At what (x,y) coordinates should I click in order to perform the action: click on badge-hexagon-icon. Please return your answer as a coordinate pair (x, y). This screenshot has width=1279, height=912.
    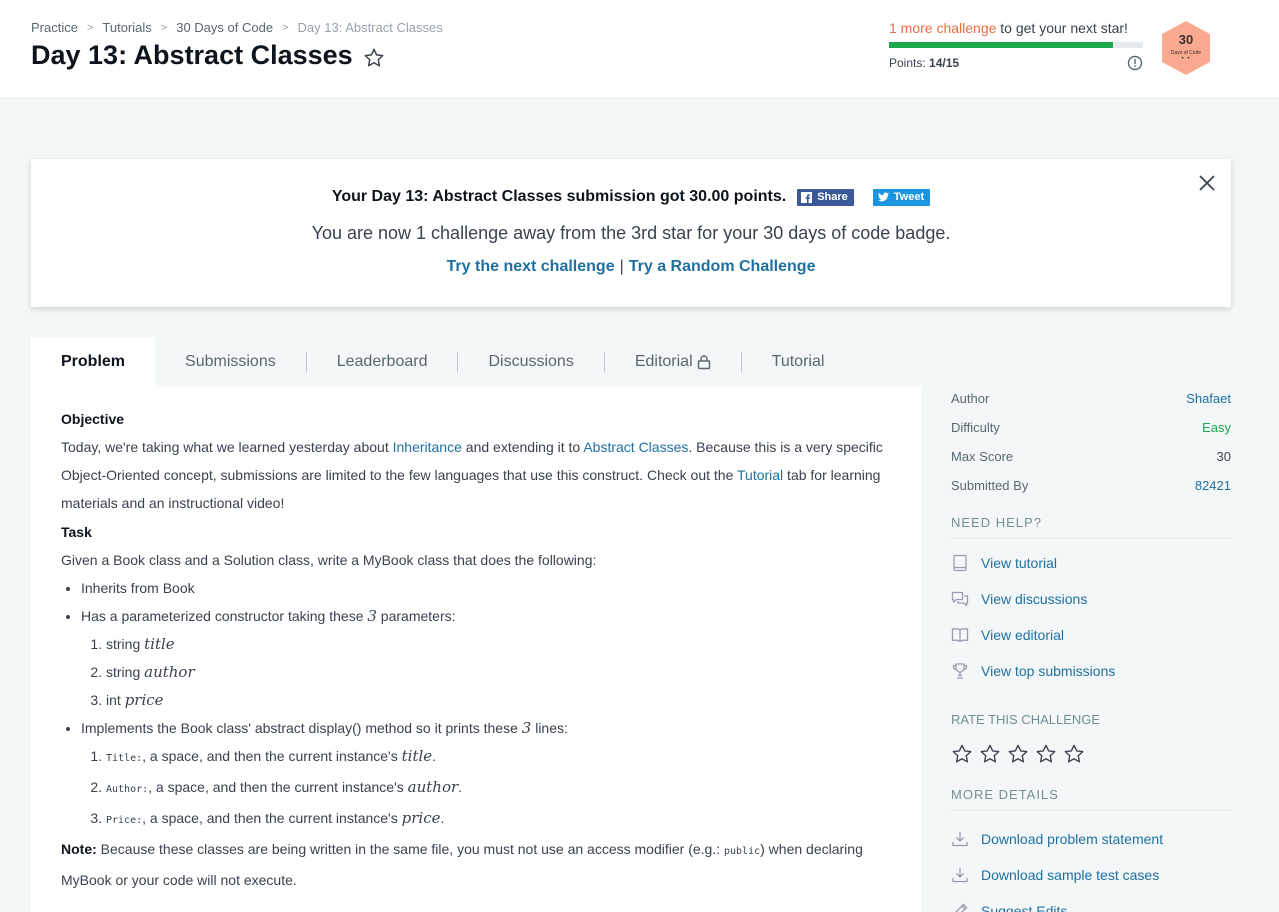
    Looking at the image, I should click on (1186, 48).